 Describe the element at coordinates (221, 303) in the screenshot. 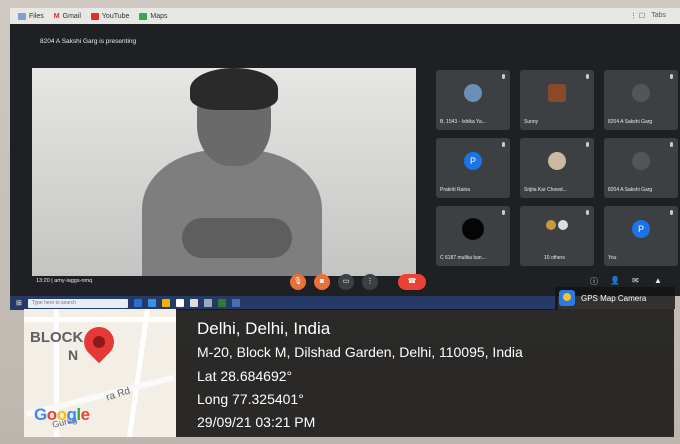

I see `chrome-icon` at that location.